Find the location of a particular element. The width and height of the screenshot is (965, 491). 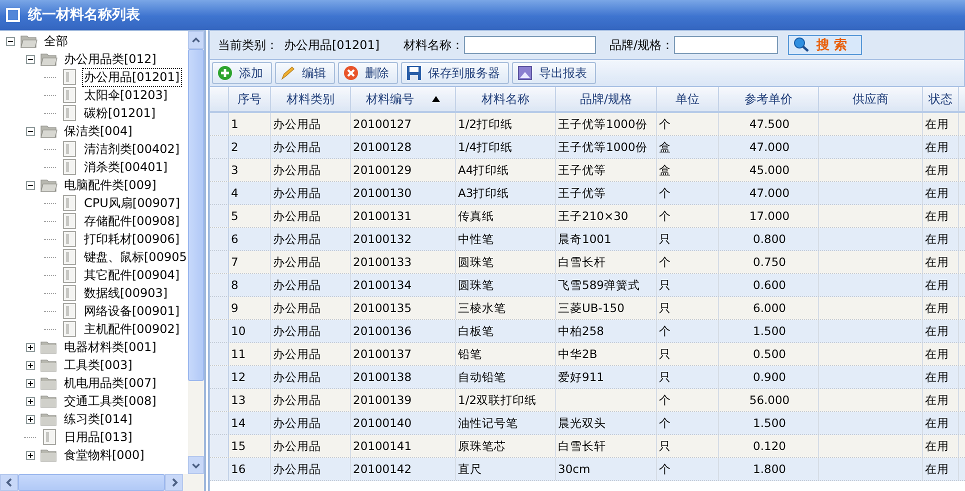

column-header: 参考单价 is located at coordinates (769, 99).